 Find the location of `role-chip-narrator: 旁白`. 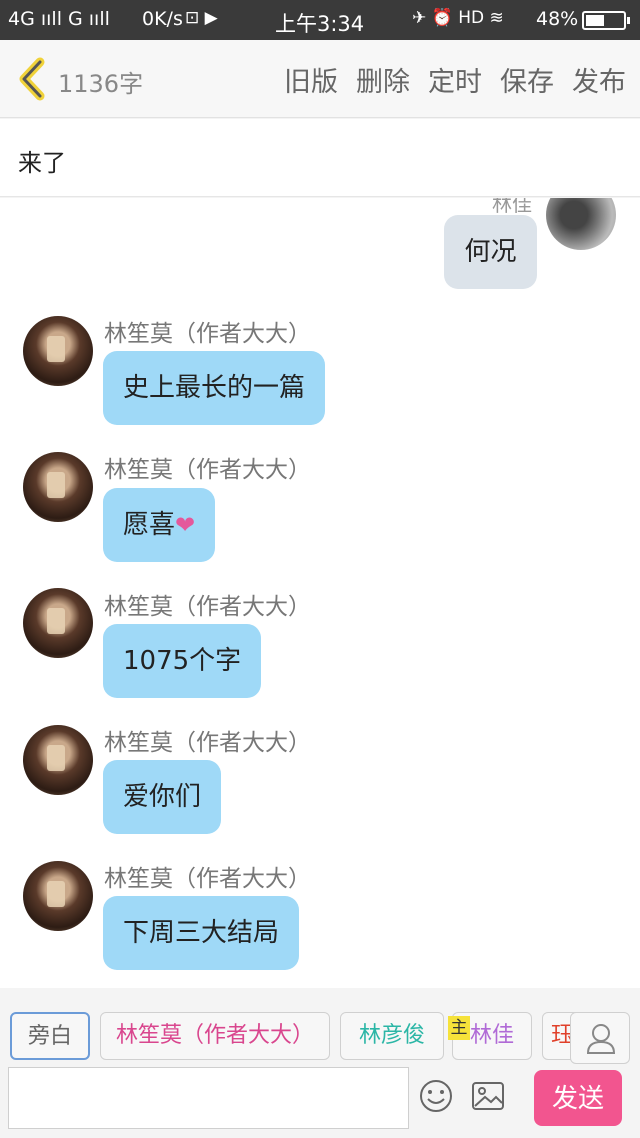

role-chip-narrator: 旁白 is located at coordinates (50, 1036).